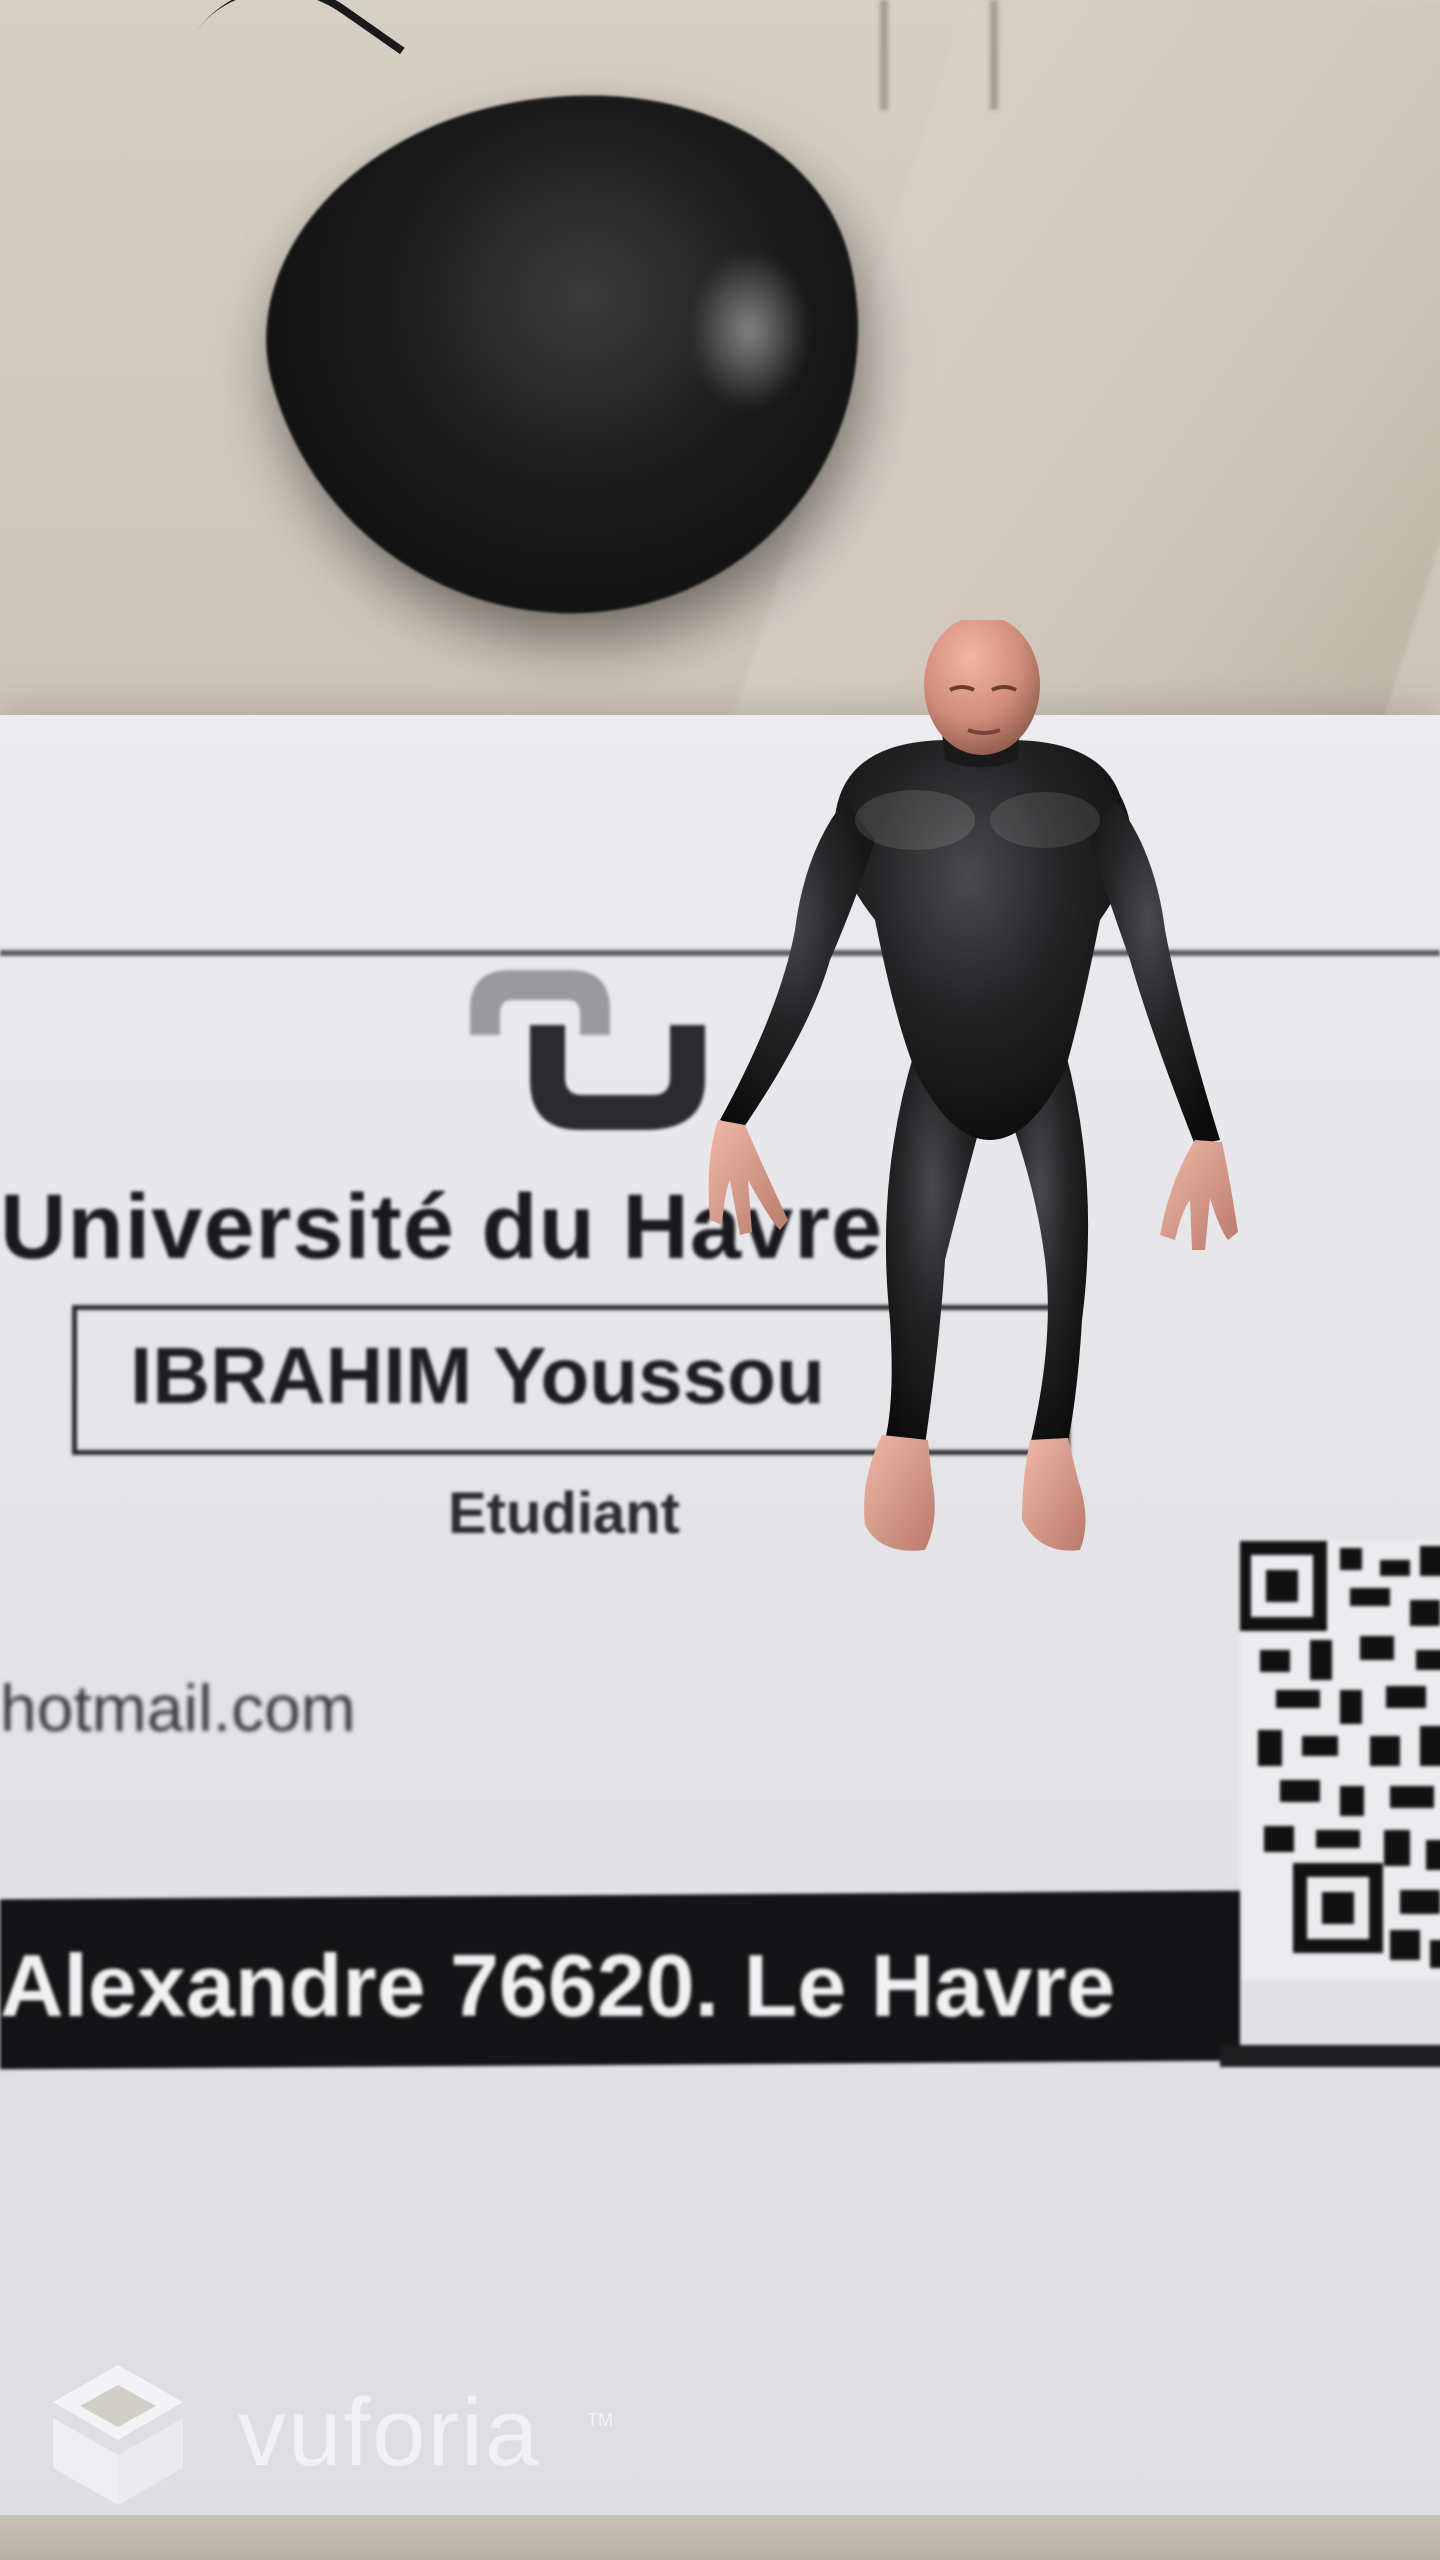 The image size is (1440, 2560). Describe the element at coordinates (720, 2537) in the screenshot. I see `desk-bottom-strip` at that location.